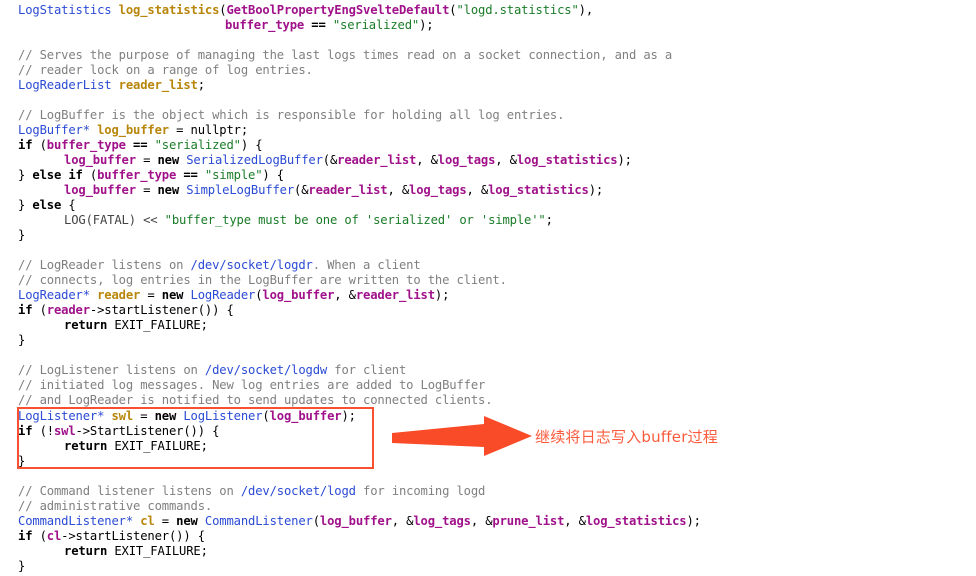  What do you see at coordinates (219, 416) in the screenshot?
I see `code-token: LogListener` at bounding box center [219, 416].